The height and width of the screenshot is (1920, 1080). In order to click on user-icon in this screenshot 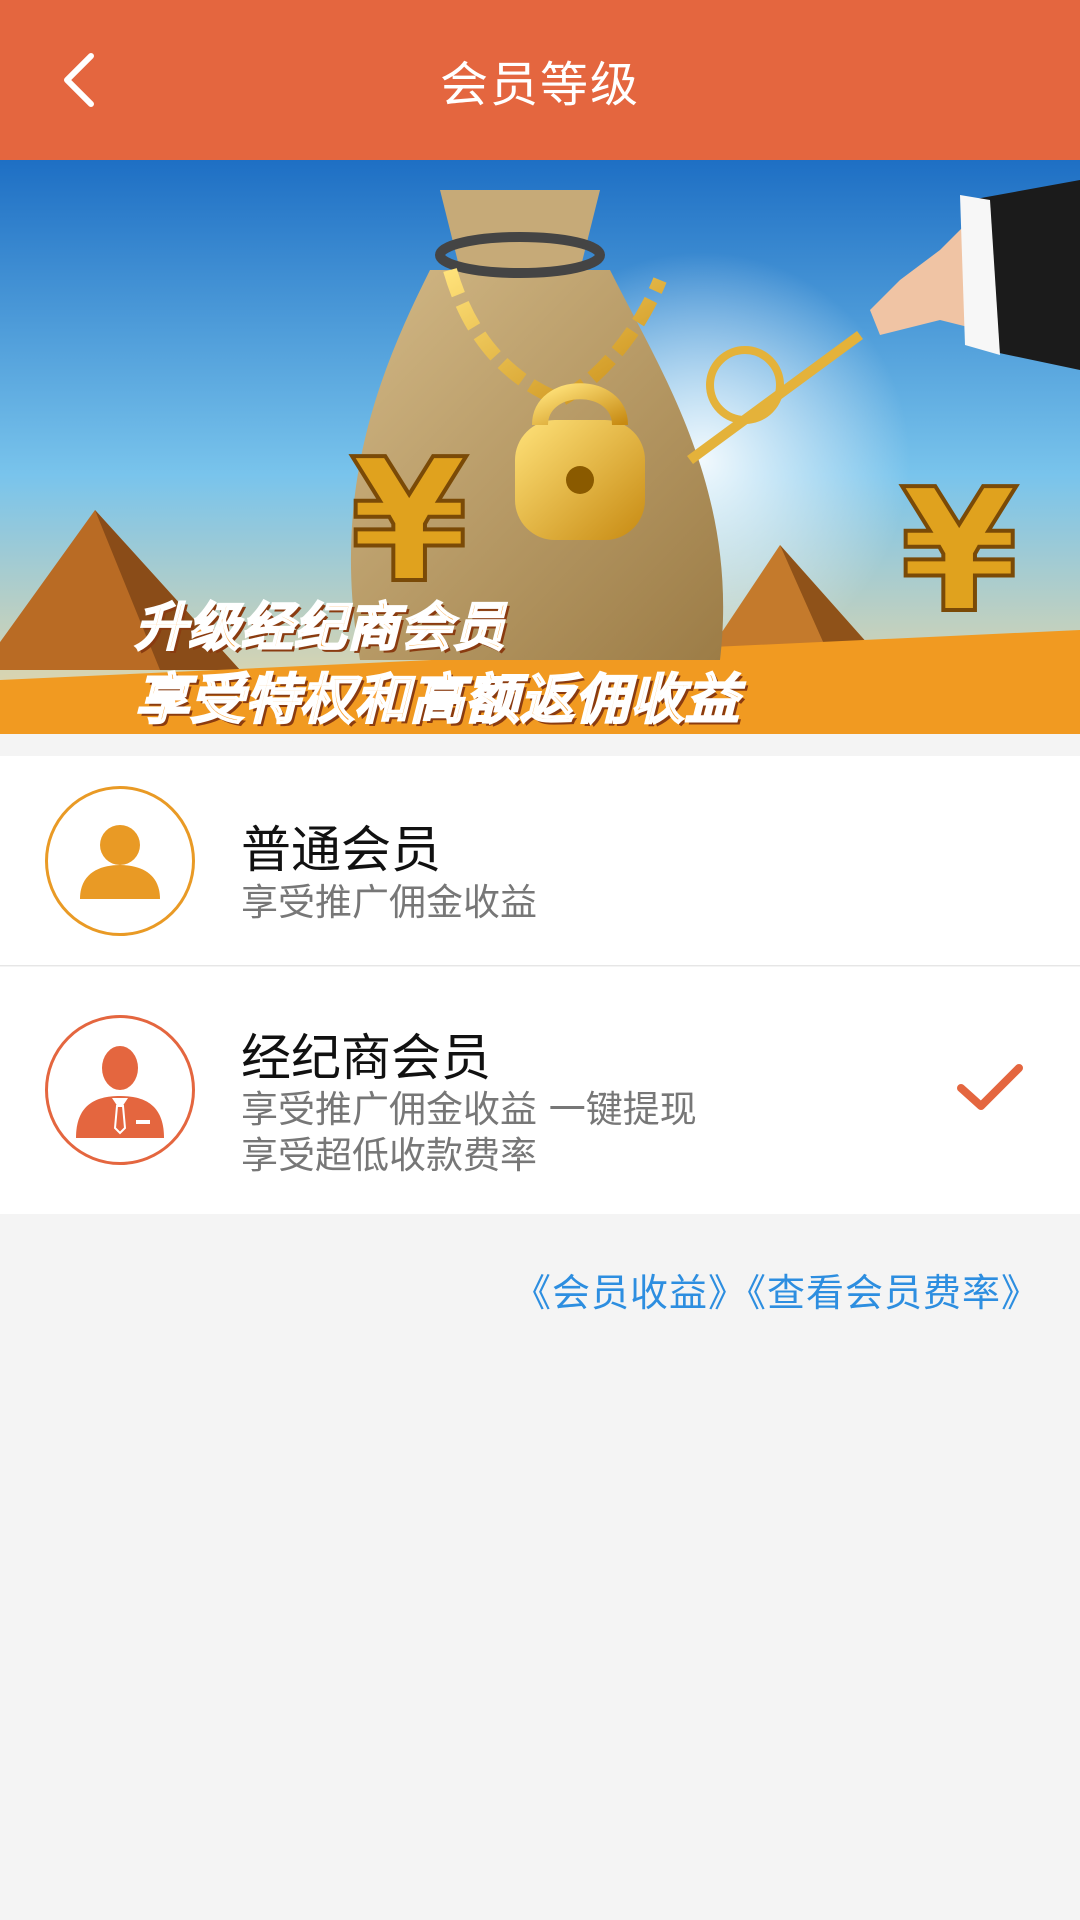, I will do `click(120, 862)`.